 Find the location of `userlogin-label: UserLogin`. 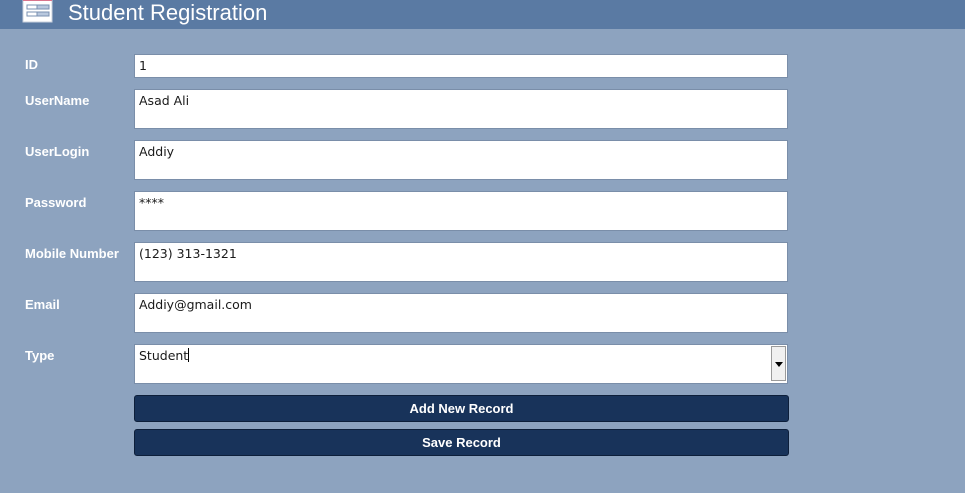

userlogin-label: UserLogin is located at coordinates (57, 151).